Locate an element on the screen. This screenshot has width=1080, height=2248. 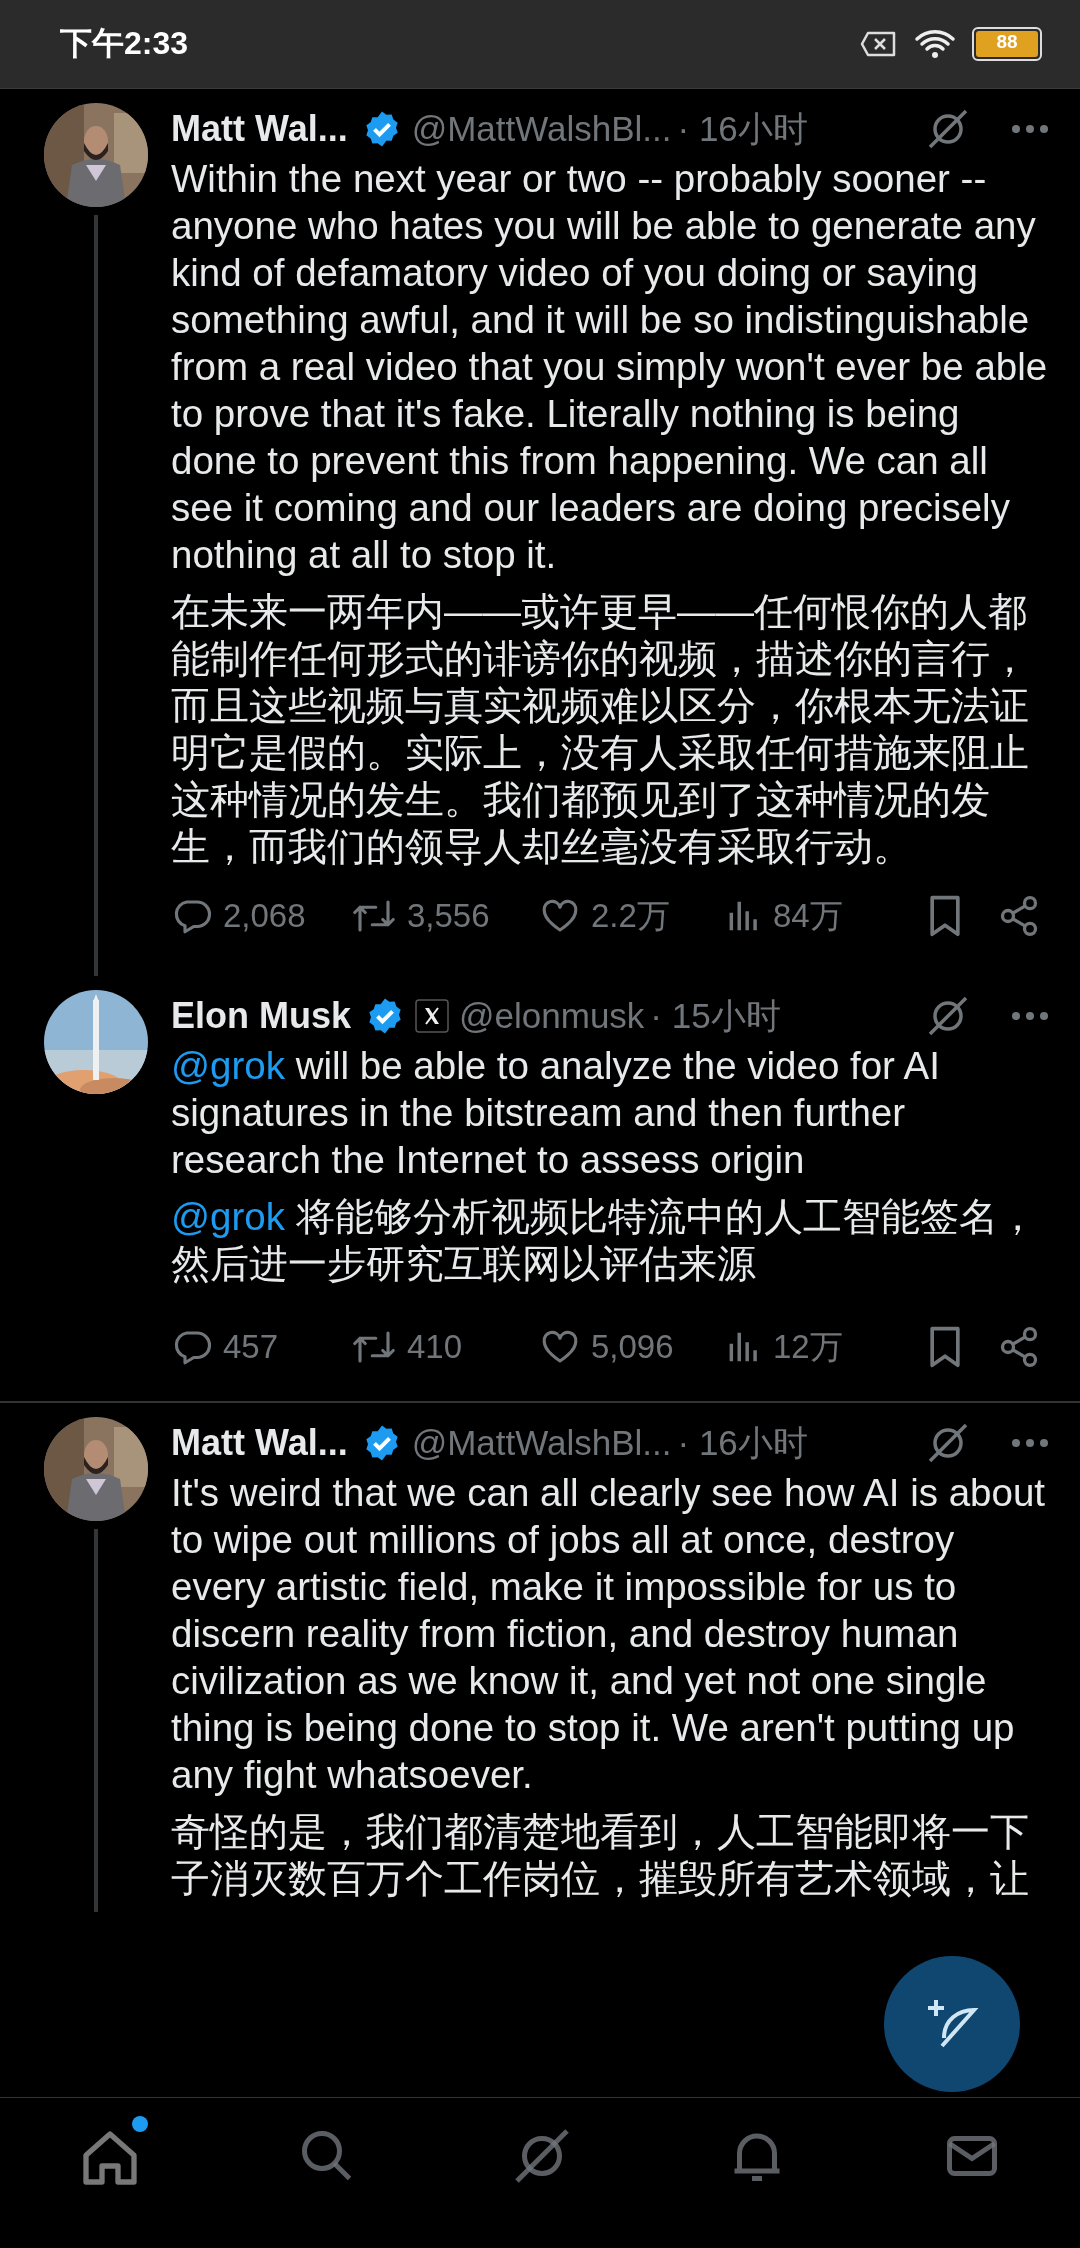
wifi-icon is located at coordinates (935, 44).